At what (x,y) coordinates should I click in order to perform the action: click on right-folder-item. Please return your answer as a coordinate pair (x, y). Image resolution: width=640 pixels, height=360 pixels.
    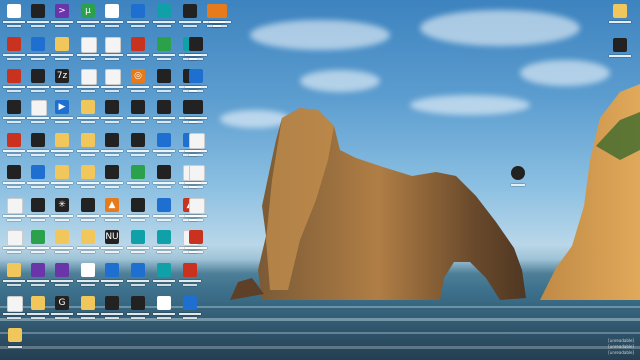
    Looking at the image, I should click on (620, 17).